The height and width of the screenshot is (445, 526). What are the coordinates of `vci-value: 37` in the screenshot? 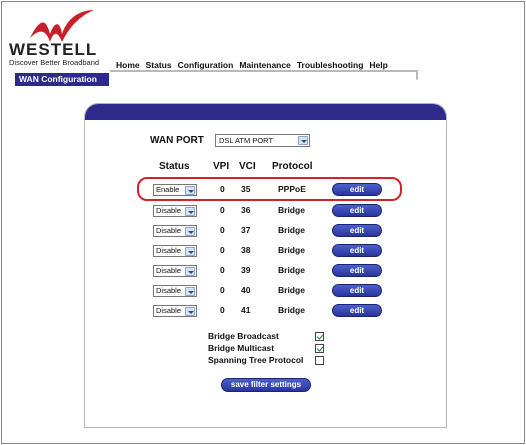 It's located at (246, 230).